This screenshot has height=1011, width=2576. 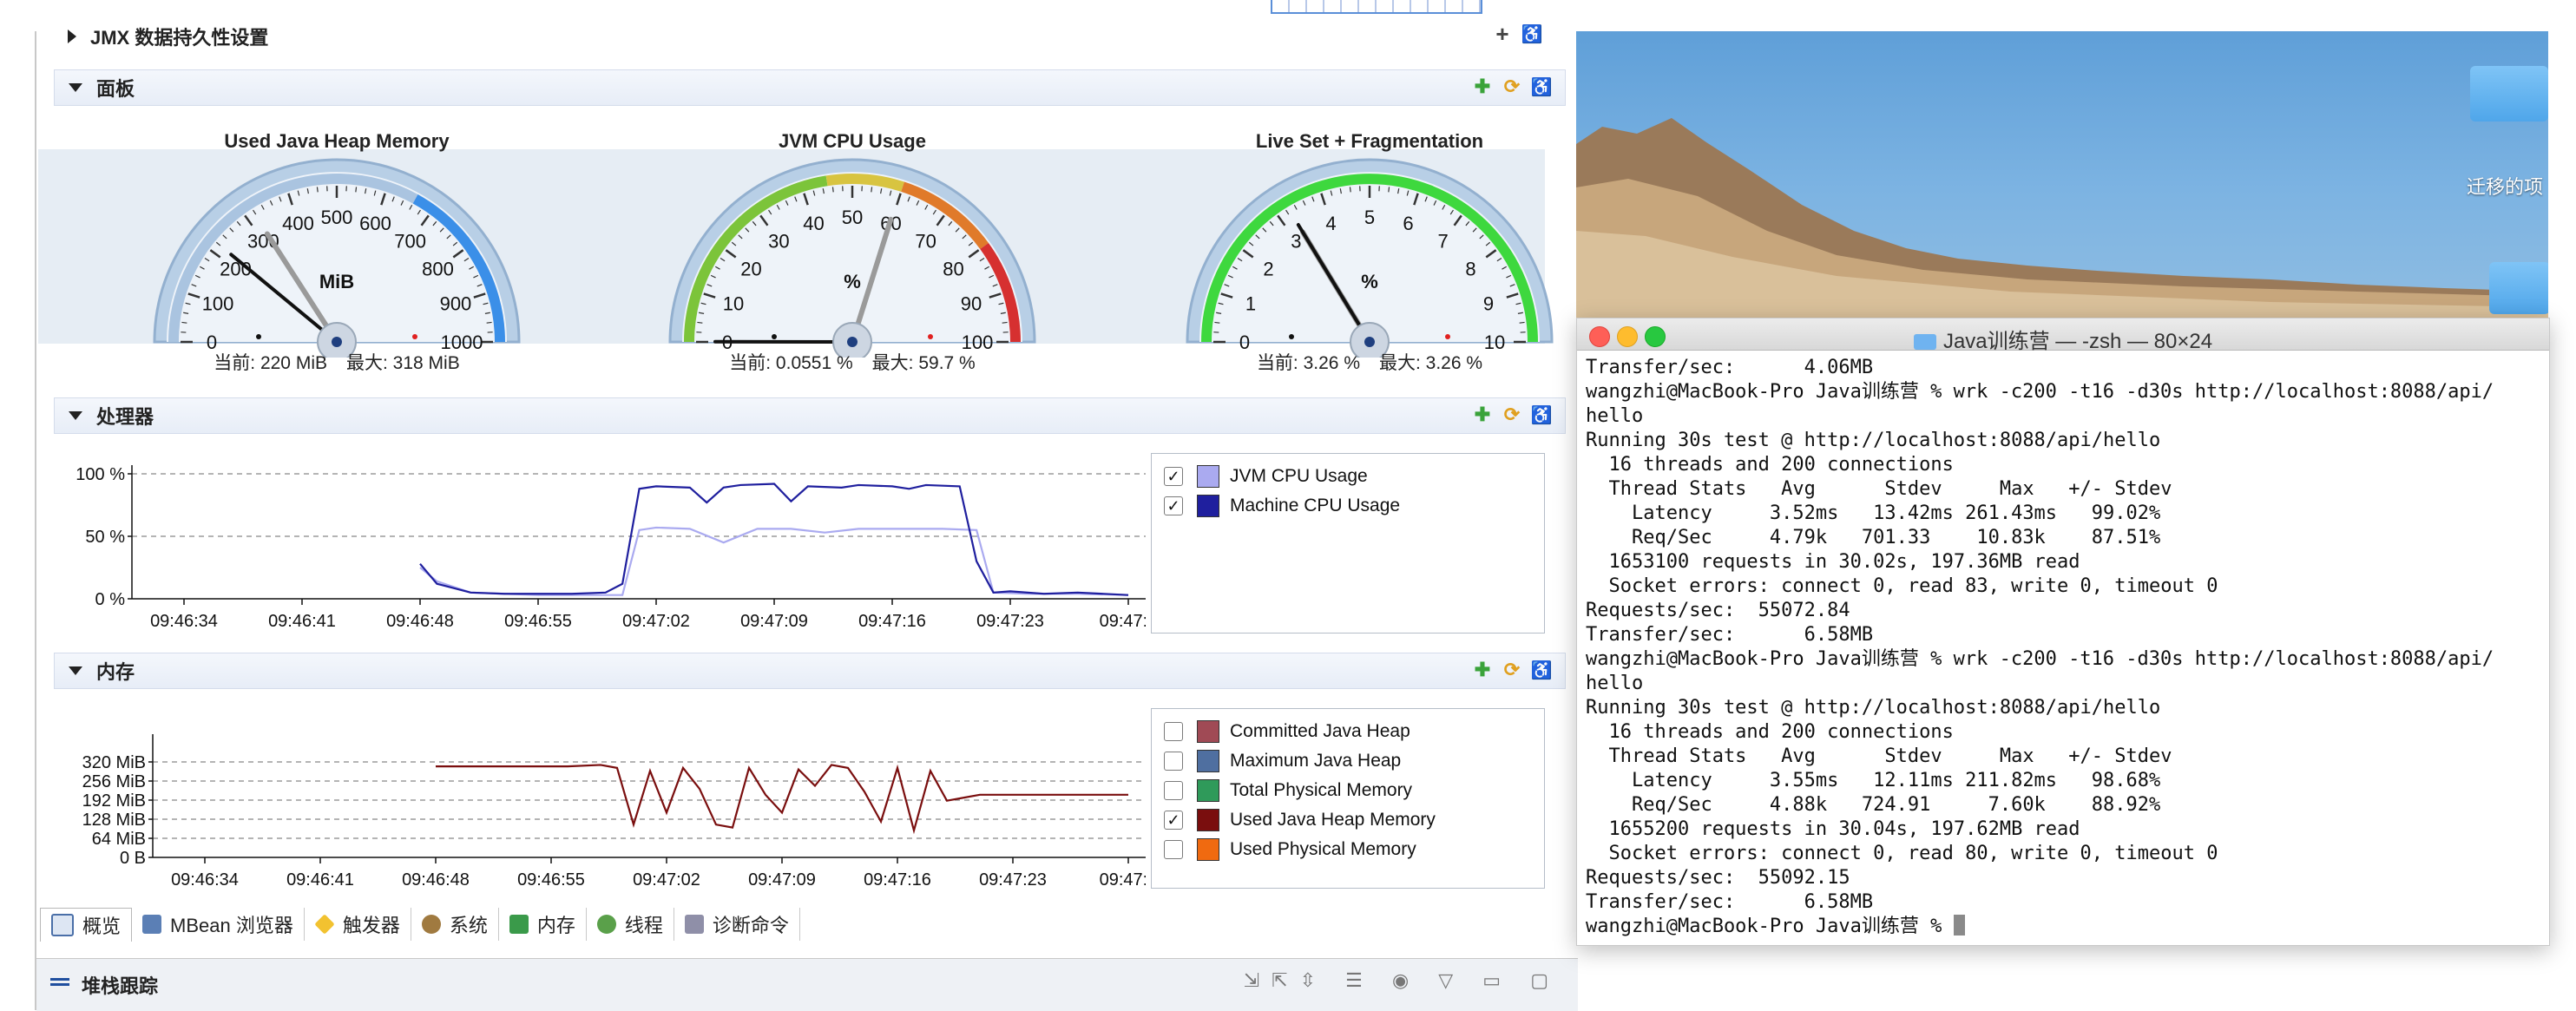 What do you see at coordinates (782, 880) in the screenshot?
I see `x-tick-label: 09:47:09` at bounding box center [782, 880].